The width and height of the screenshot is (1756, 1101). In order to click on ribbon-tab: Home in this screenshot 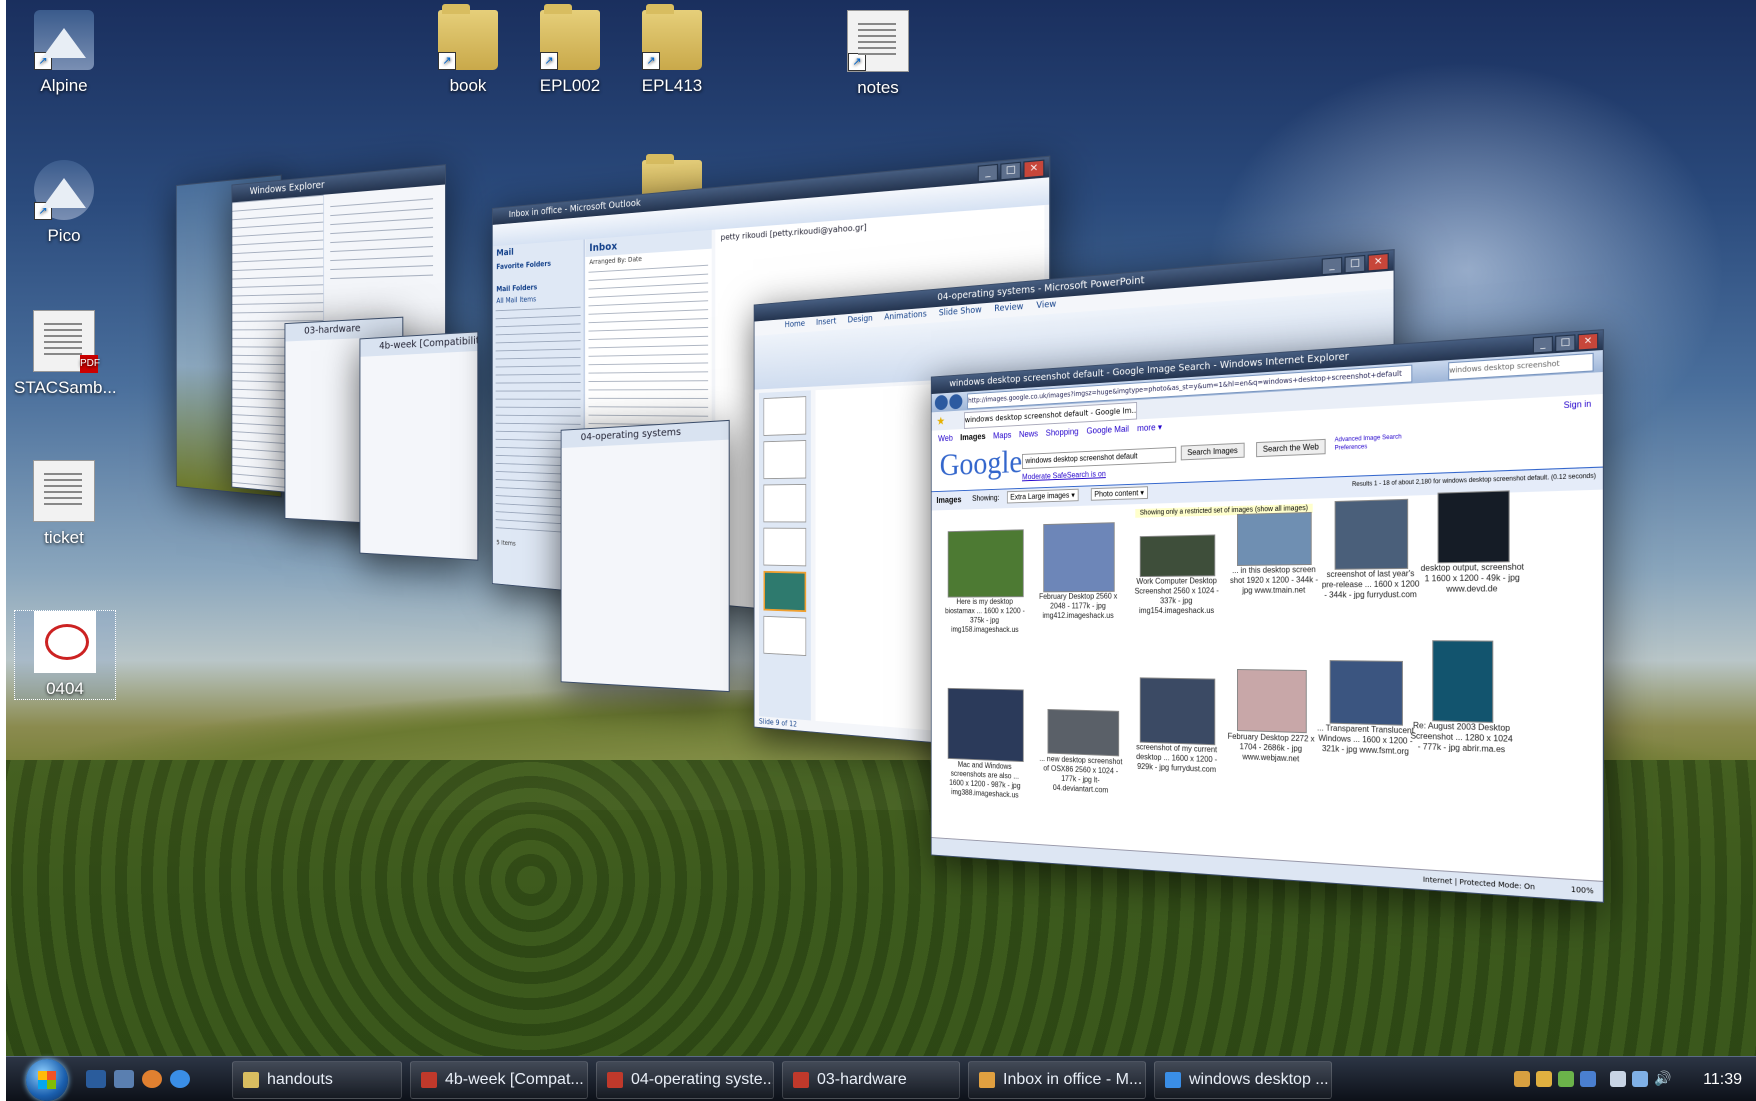, I will do `click(795, 324)`.